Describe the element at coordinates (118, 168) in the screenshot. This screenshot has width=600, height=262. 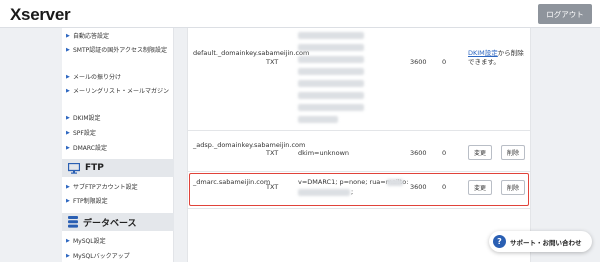
I see `sidebar-section-ftp: FTP` at that location.